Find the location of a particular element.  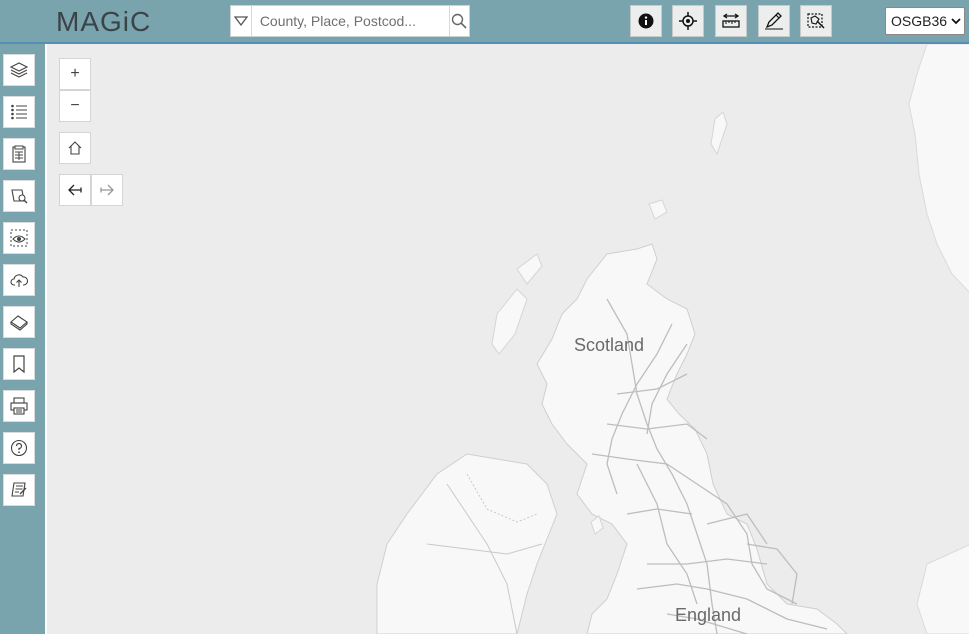

bookmark-icon is located at coordinates (19, 364).